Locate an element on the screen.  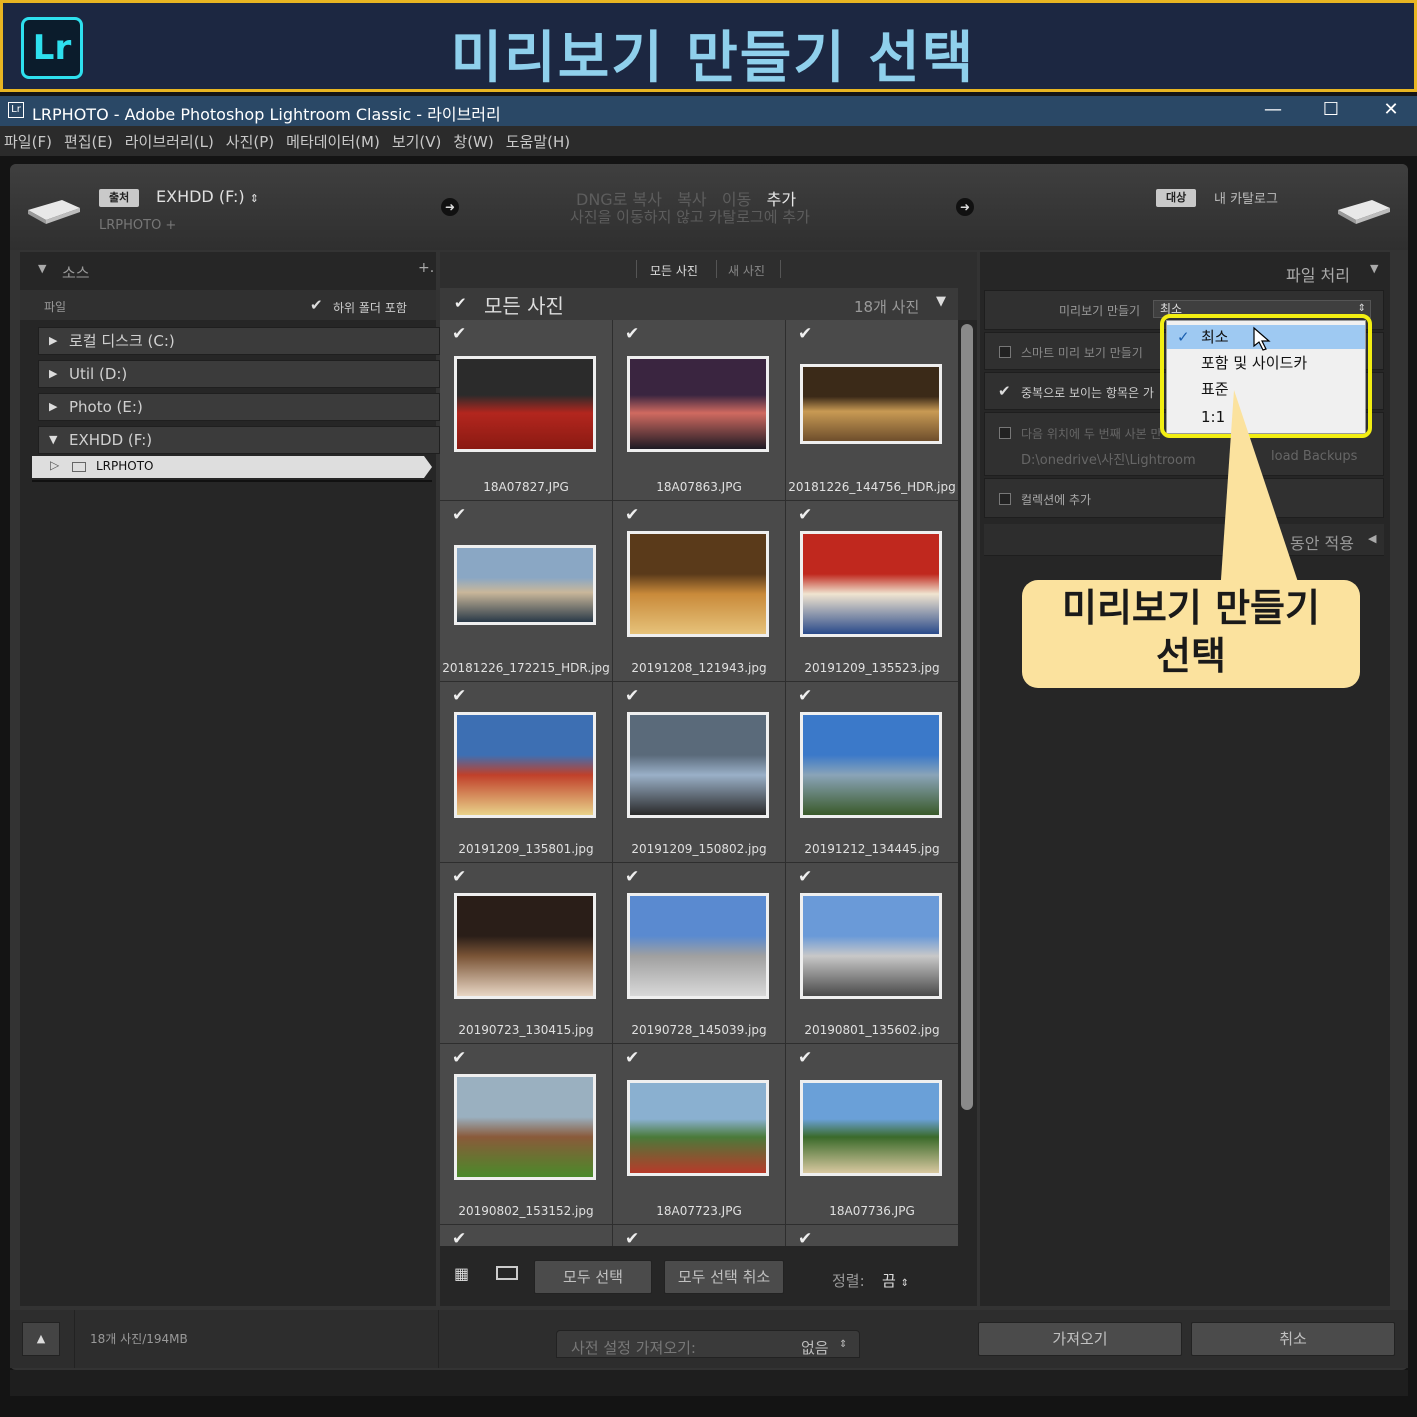
add-source-button: +. is located at coordinates (426, 268).